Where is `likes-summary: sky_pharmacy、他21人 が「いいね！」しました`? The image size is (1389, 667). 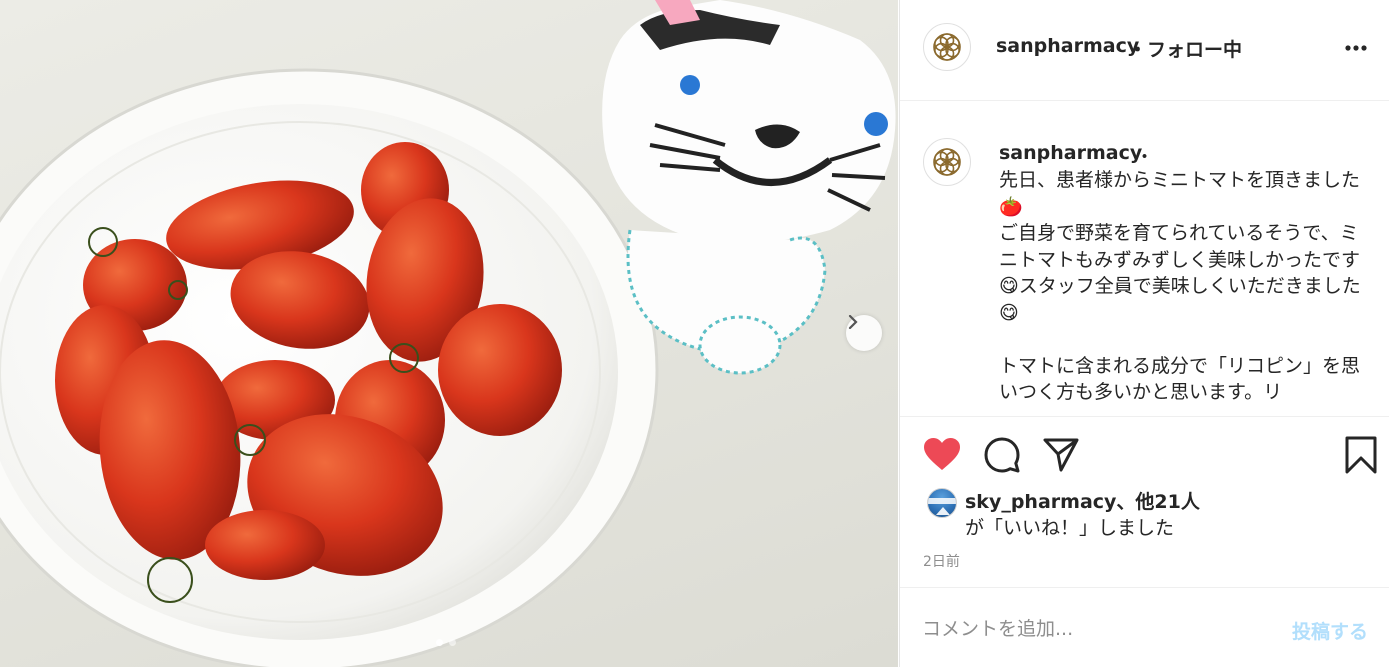 likes-summary: sky_pharmacy、他21人 が「いいね！」しました is located at coordinates (1148, 514).